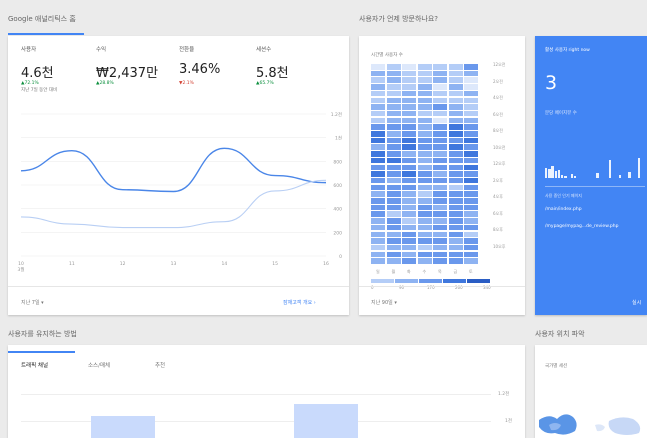 This screenshot has height=438, width=647. Describe the element at coordinates (581, 226) in the screenshot. I see `top-page-2: /mypage/mypag...de_review.php` at that location.